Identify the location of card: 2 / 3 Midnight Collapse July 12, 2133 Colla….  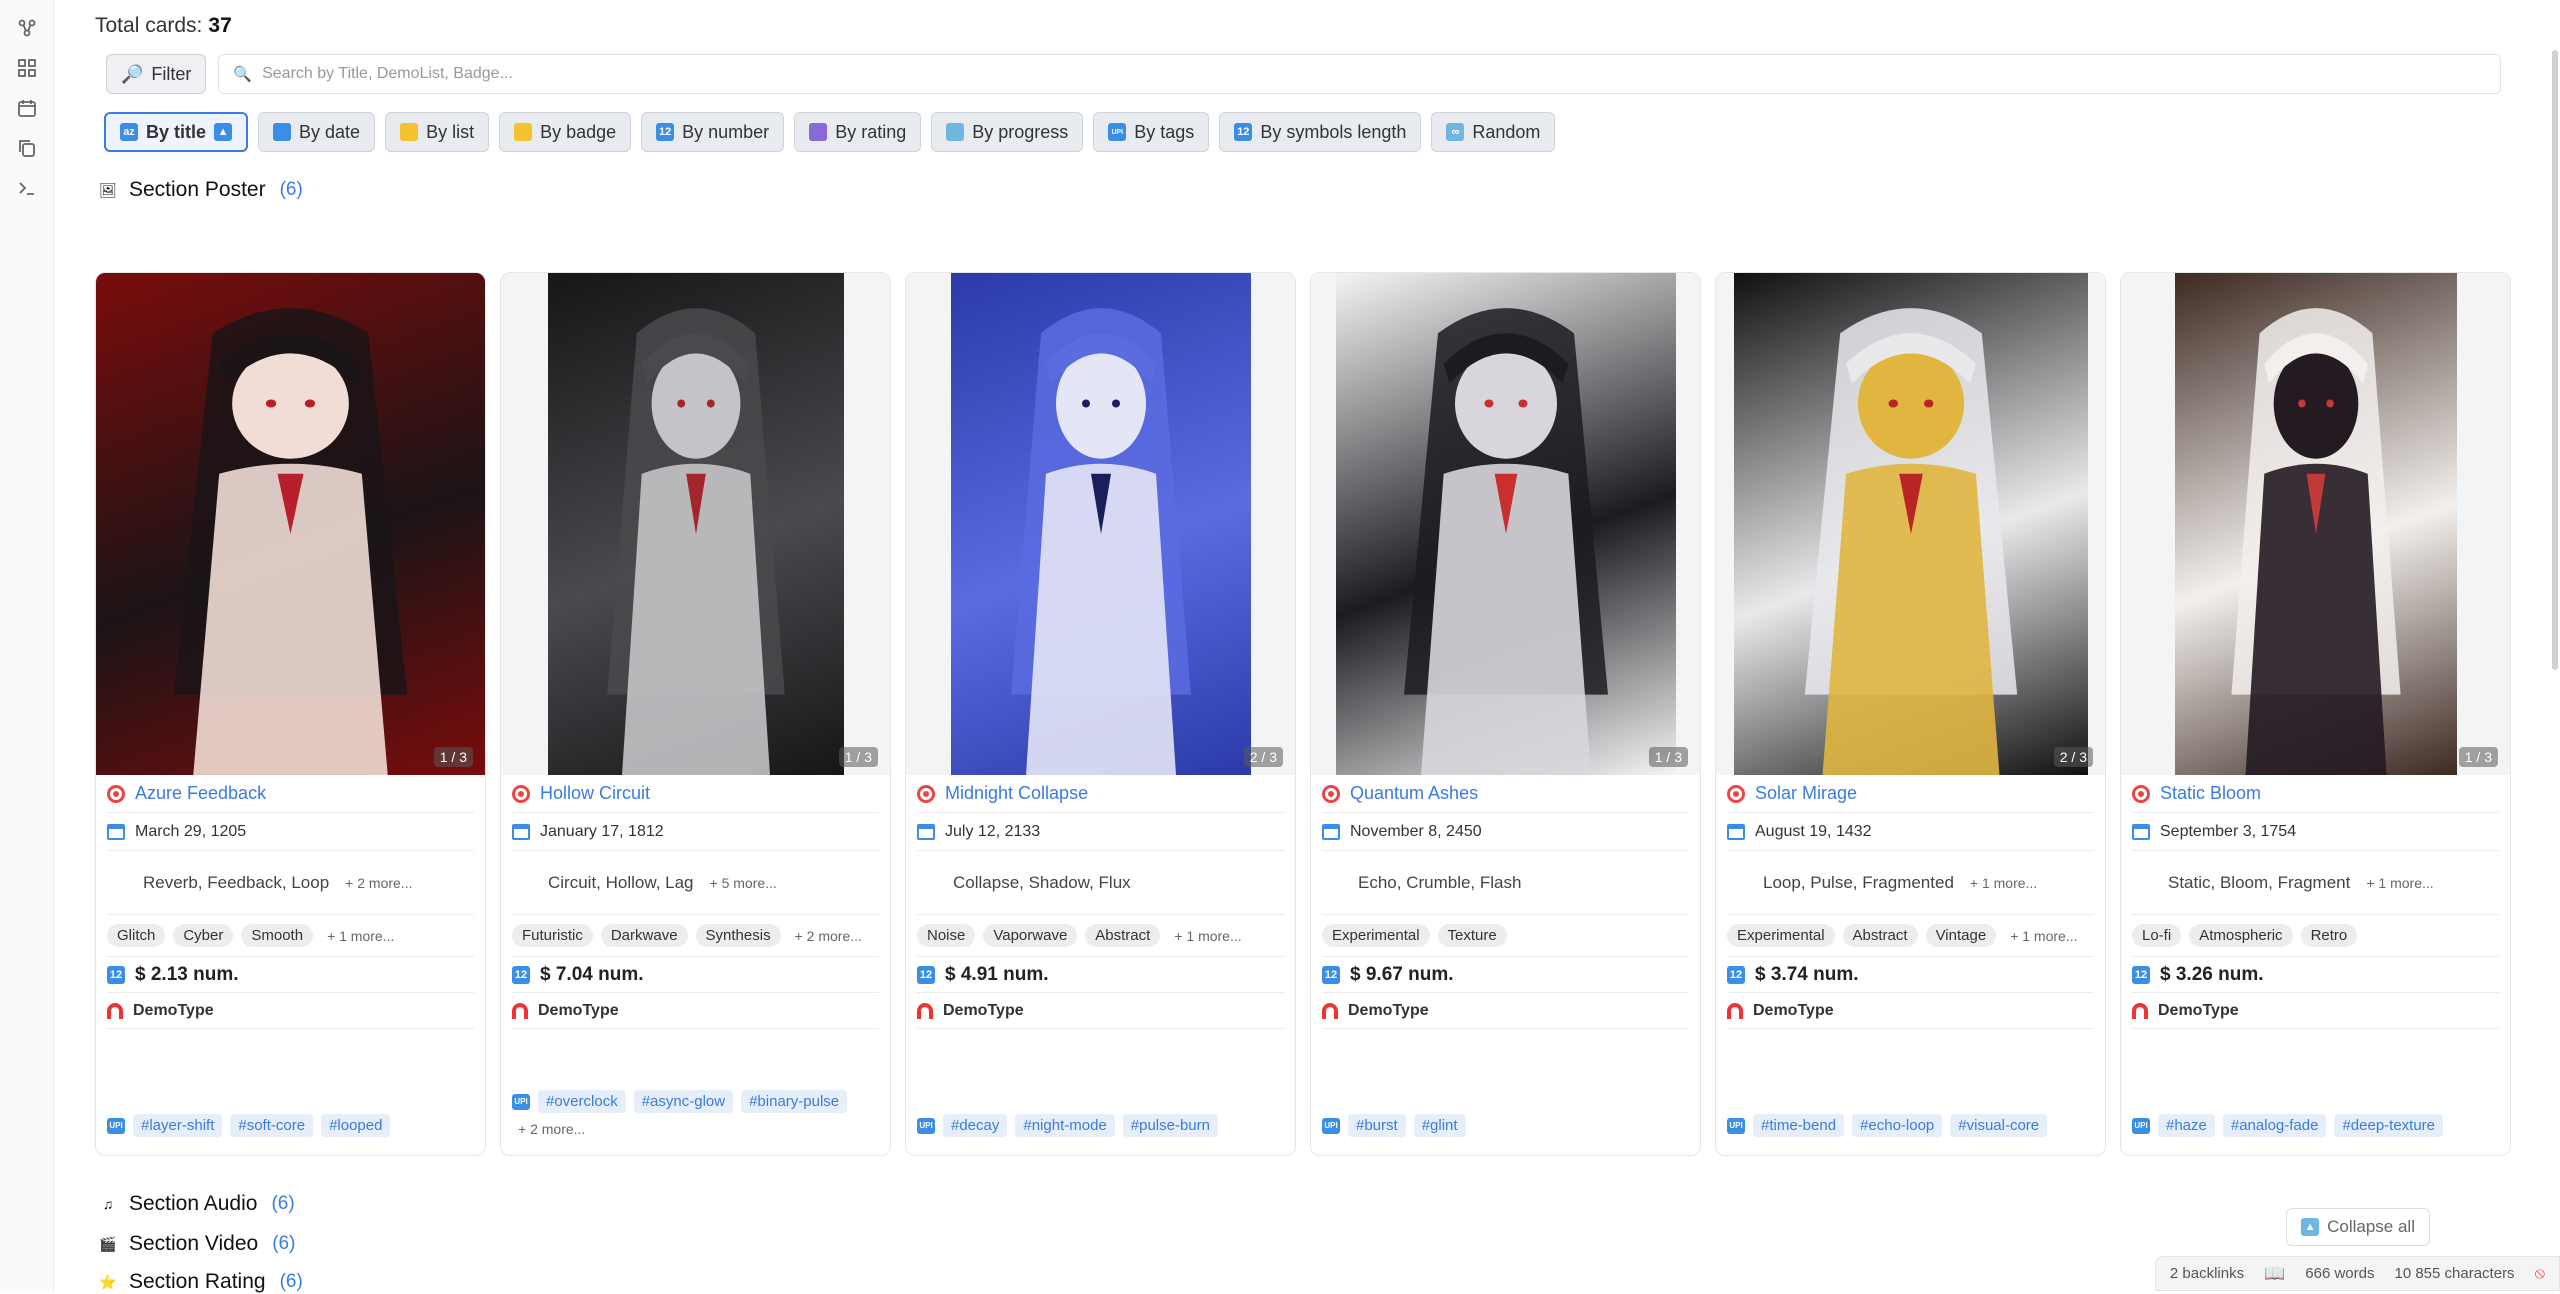
(1100, 714).